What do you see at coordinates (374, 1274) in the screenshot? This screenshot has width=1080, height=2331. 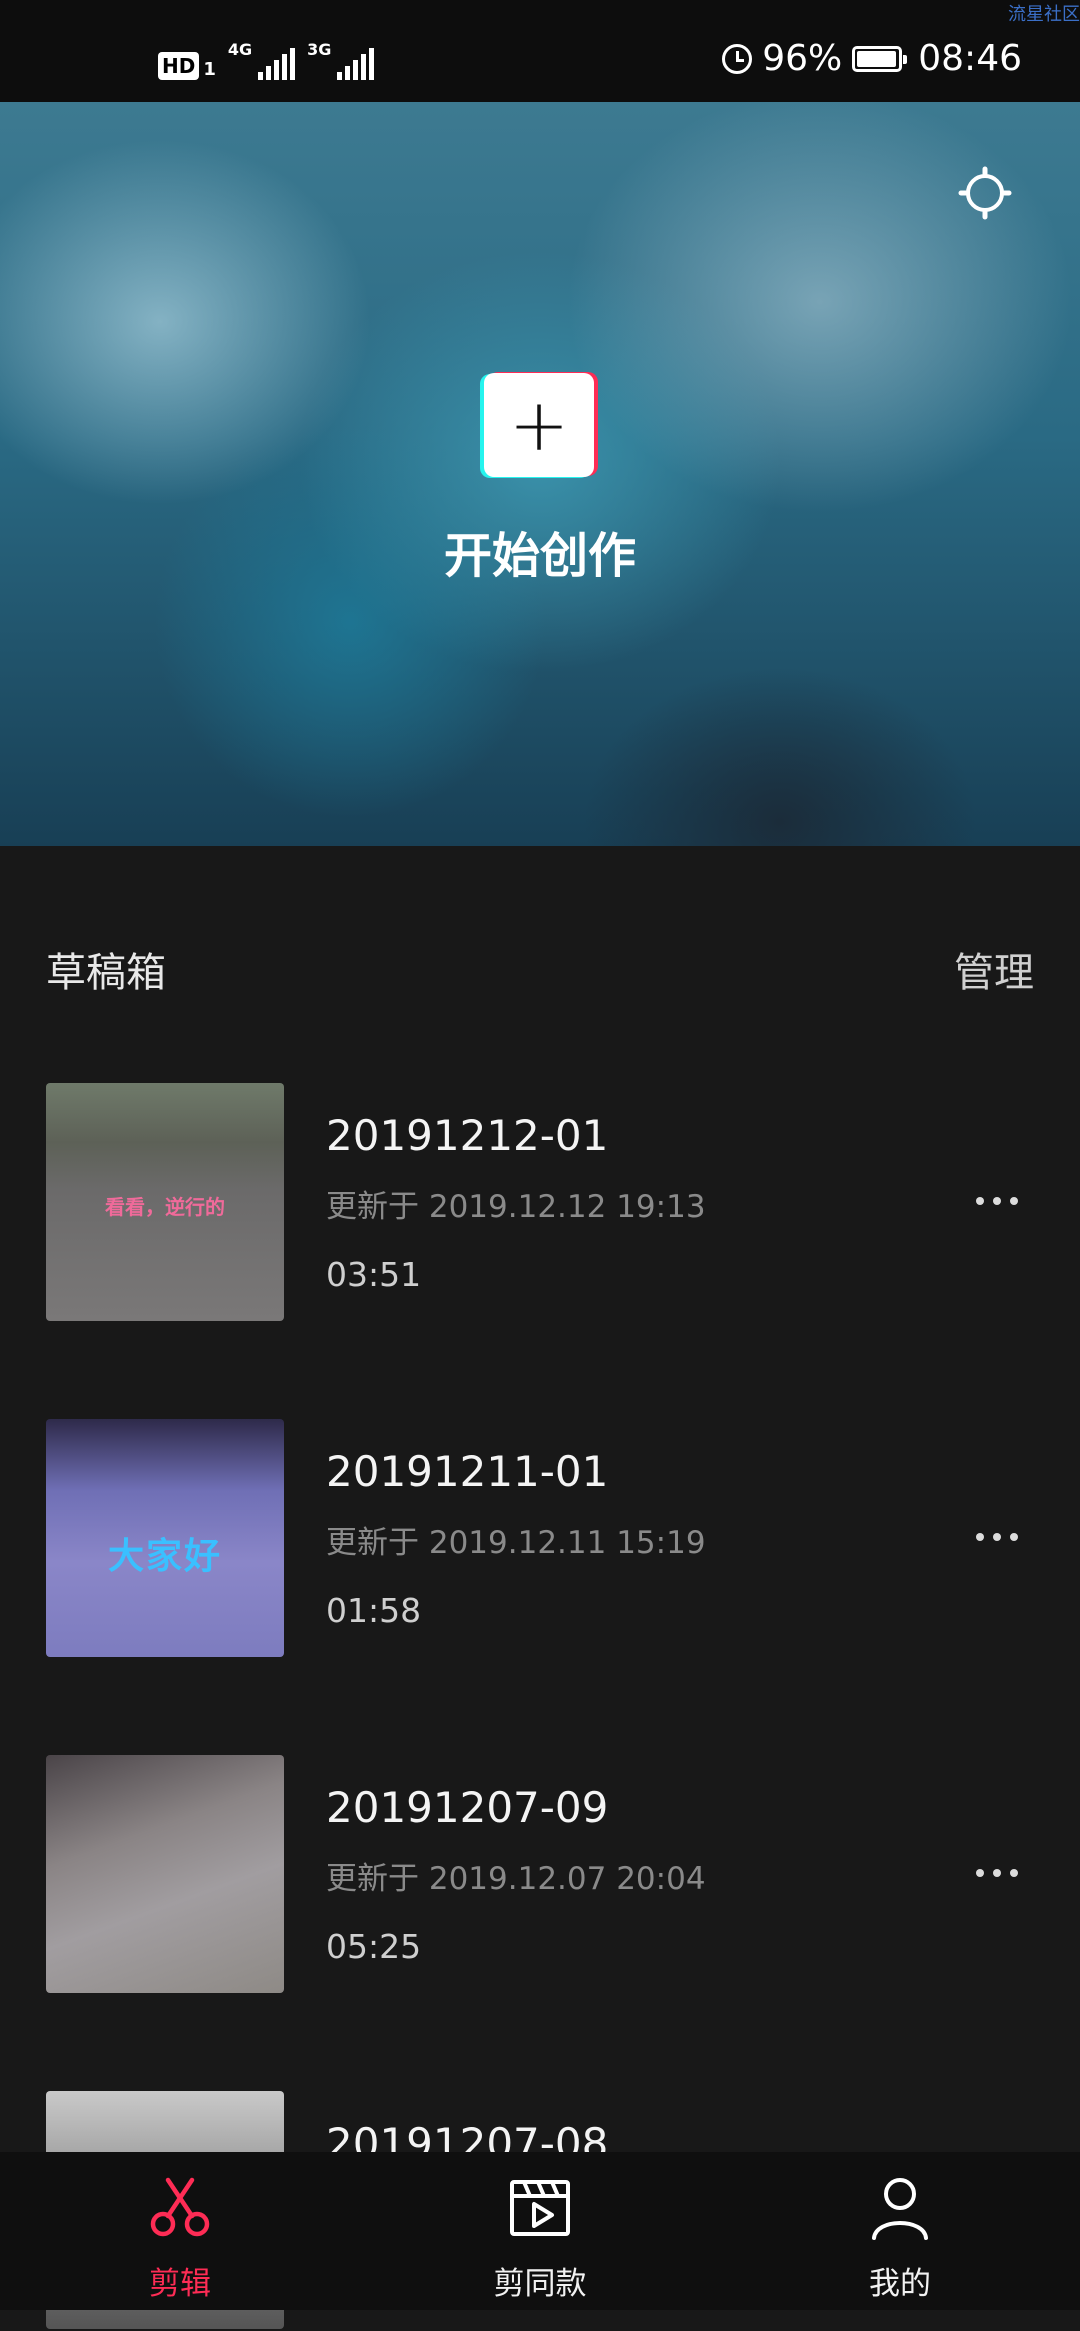 I see `draft-duration: 03:51` at bounding box center [374, 1274].